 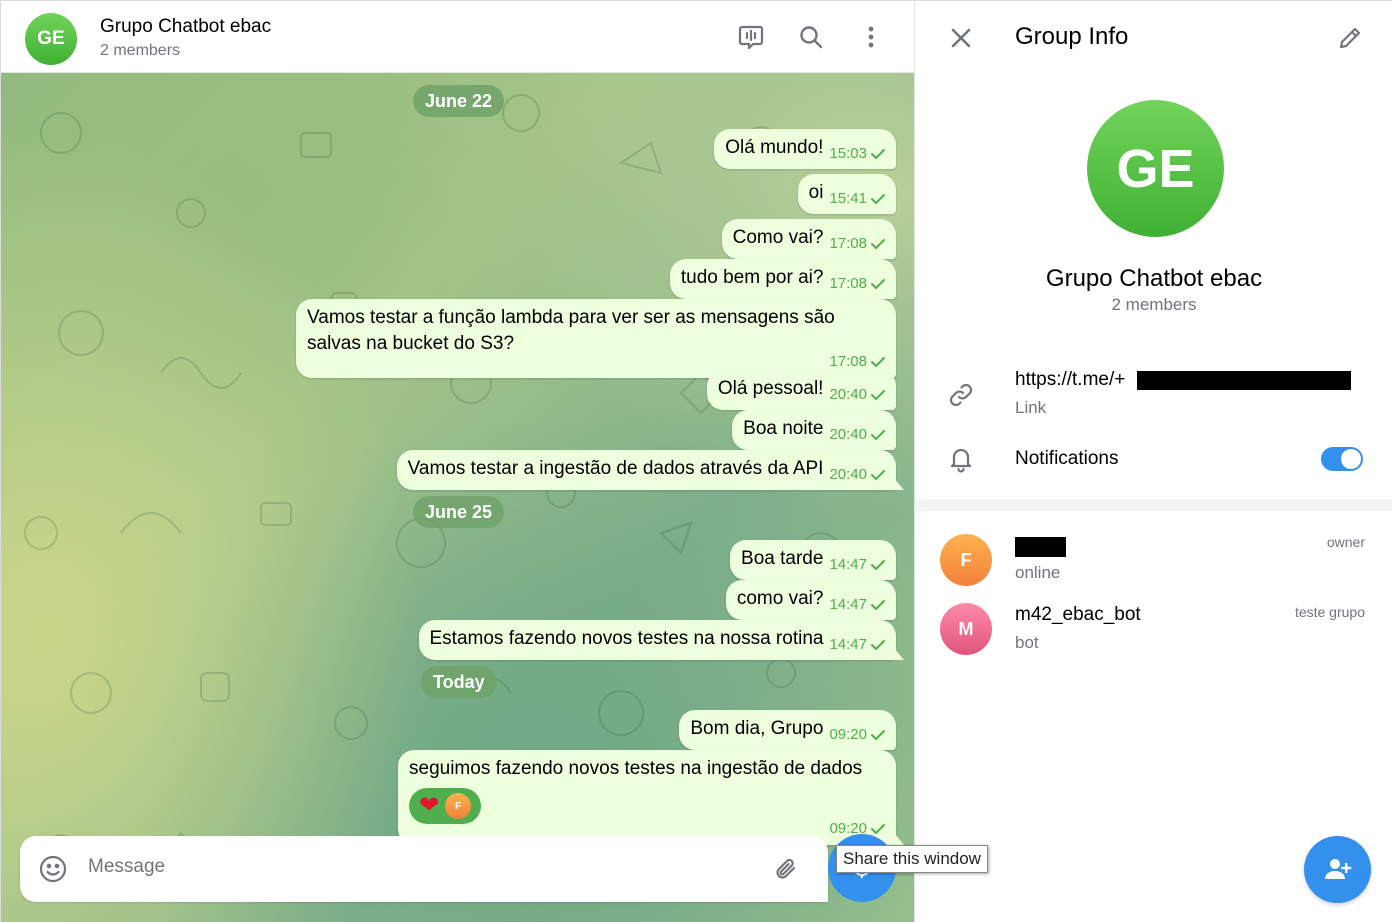 What do you see at coordinates (1038, 572) in the screenshot?
I see `member-status: online` at bounding box center [1038, 572].